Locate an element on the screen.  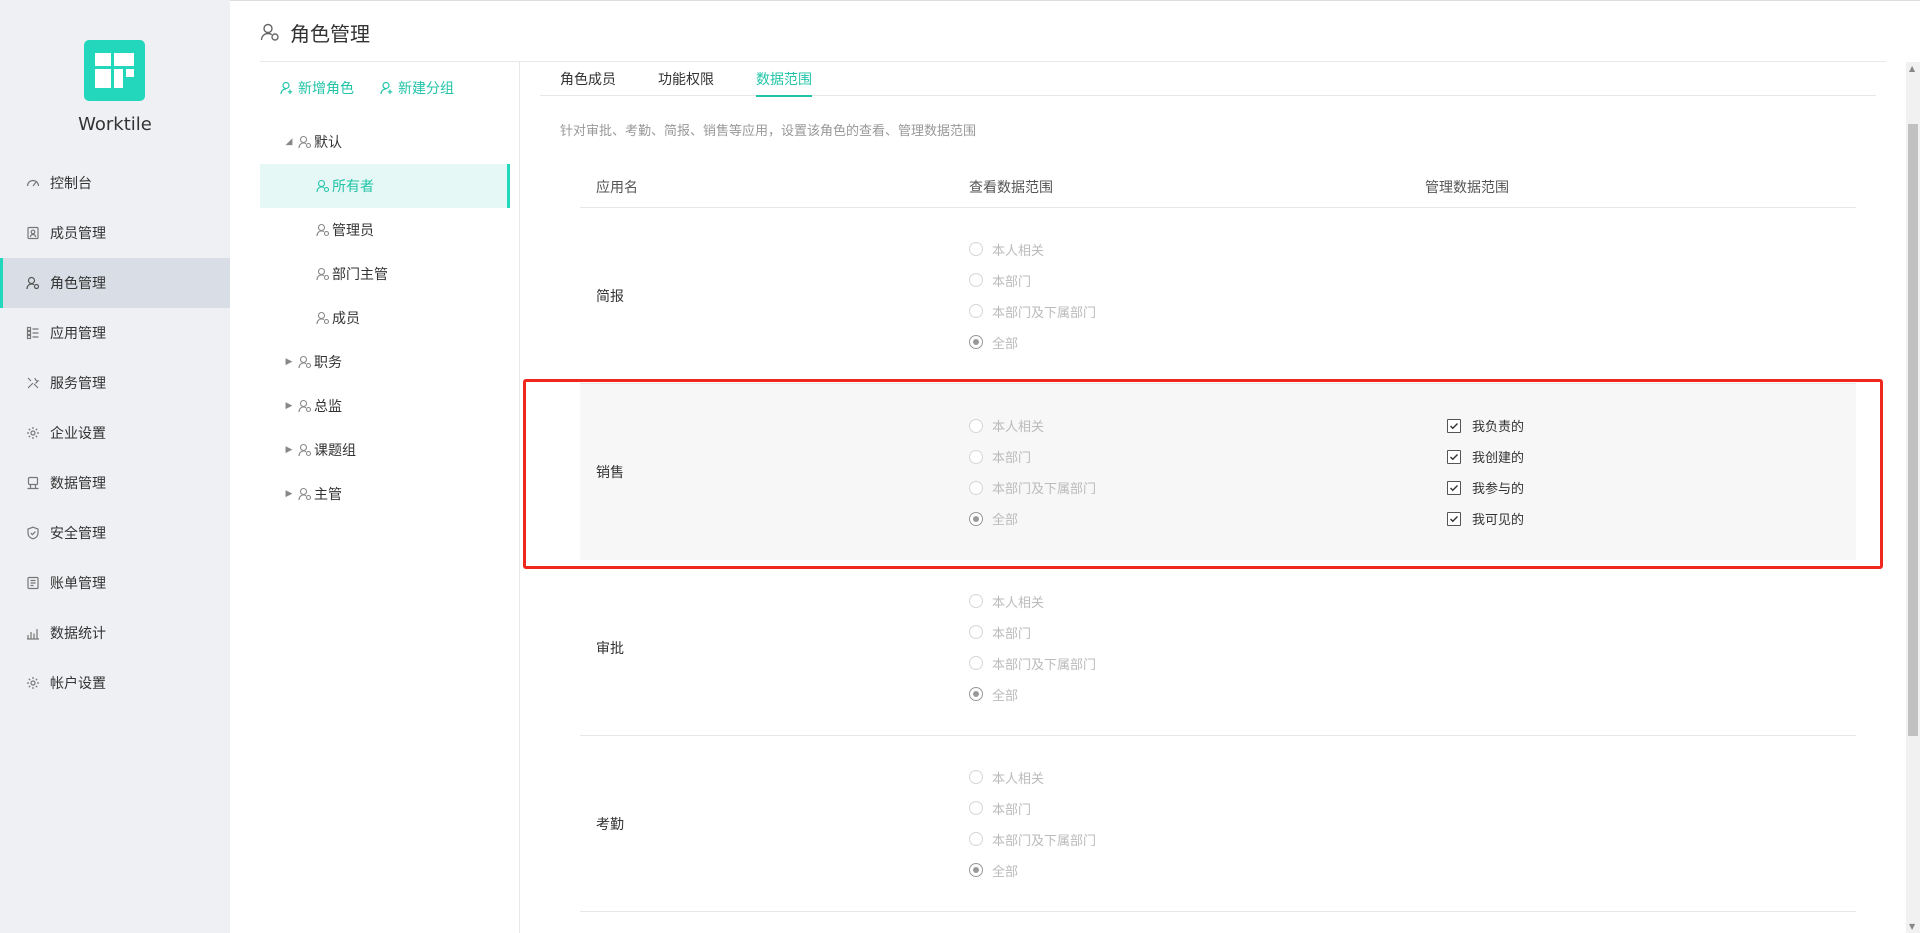
manage-scope-checkbox: 我可见的 is located at coordinates (1651, 518).